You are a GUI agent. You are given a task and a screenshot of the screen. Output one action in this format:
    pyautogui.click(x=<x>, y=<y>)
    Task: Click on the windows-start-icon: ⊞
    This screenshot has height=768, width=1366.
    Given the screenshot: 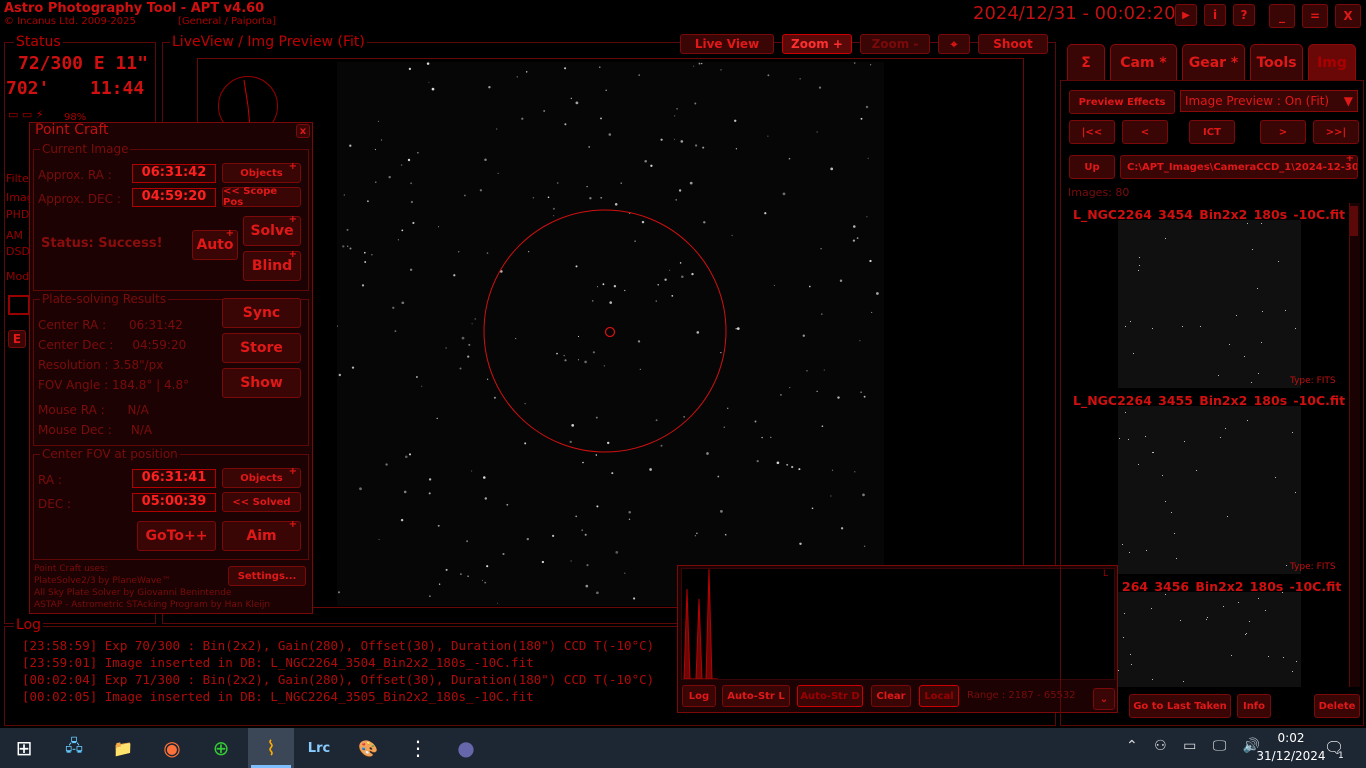 What is the action you would take?
    pyautogui.click(x=24, y=748)
    